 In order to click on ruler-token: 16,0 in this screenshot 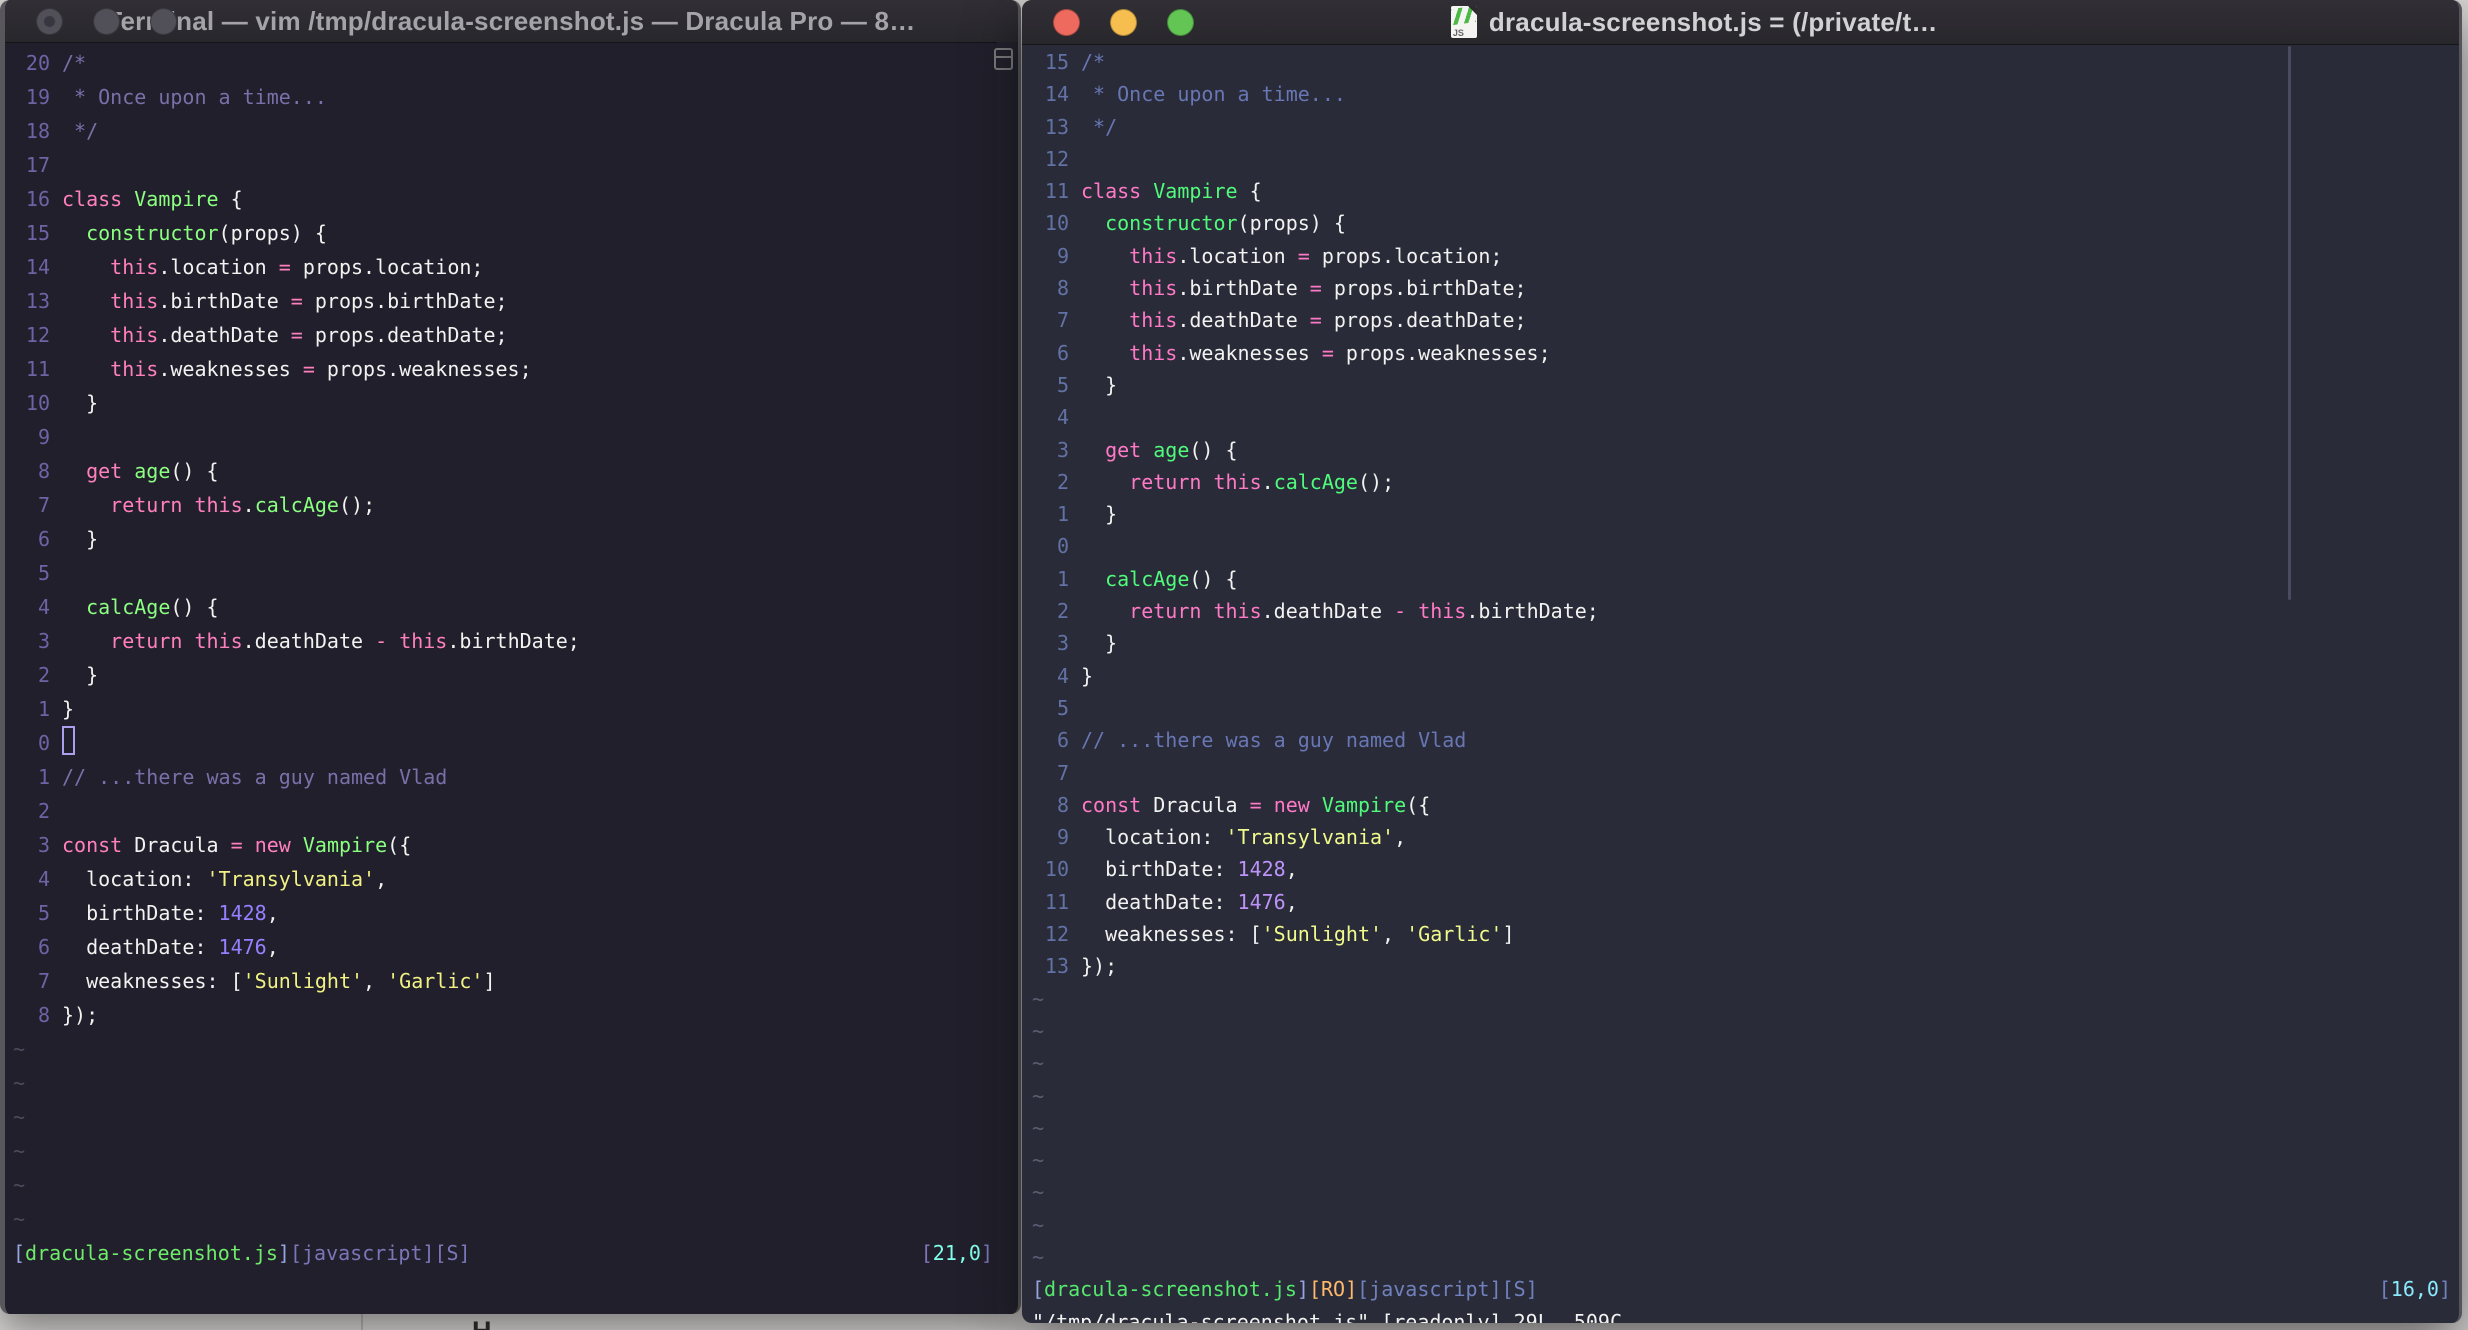, I will do `click(2414, 1289)`.